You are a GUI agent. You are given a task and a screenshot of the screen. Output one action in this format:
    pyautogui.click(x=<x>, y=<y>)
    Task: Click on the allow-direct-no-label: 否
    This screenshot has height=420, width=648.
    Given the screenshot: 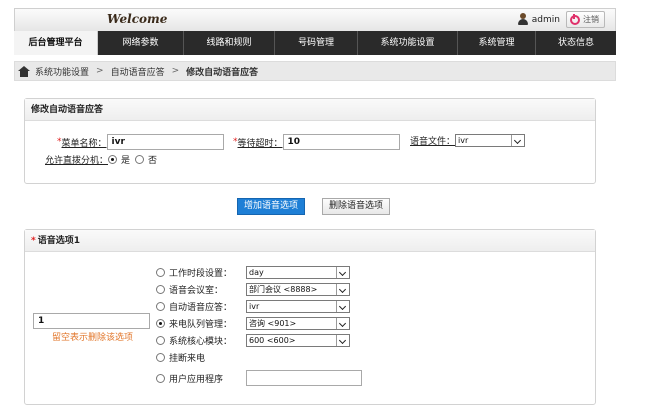 What is the action you would take?
    pyautogui.click(x=153, y=161)
    